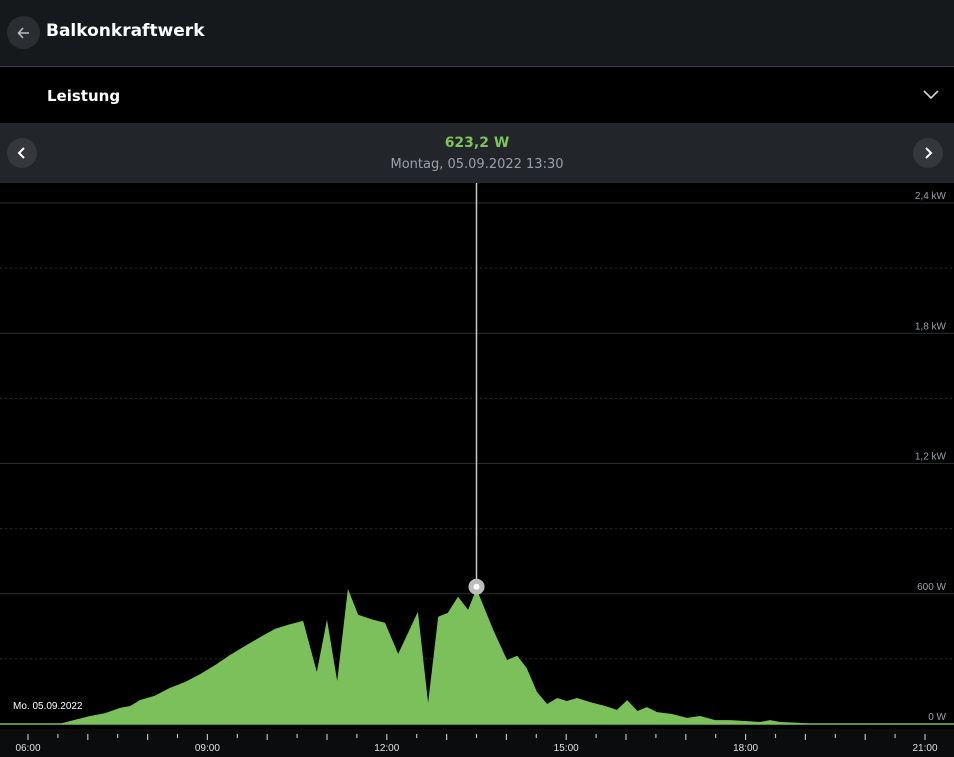 This screenshot has width=954, height=757. What do you see at coordinates (125, 31) in the screenshot?
I see `page-title: Balkonkraftwerk` at bounding box center [125, 31].